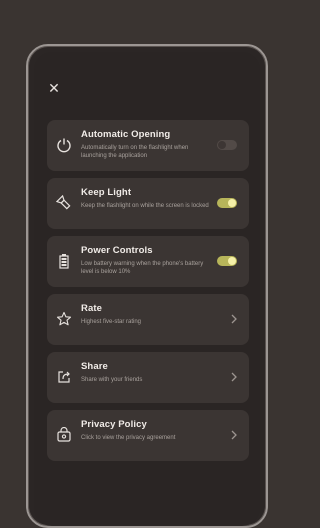  What do you see at coordinates (227, 145) in the screenshot?
I see `automatic-opening-toggle` at bounding box center [227, 145].